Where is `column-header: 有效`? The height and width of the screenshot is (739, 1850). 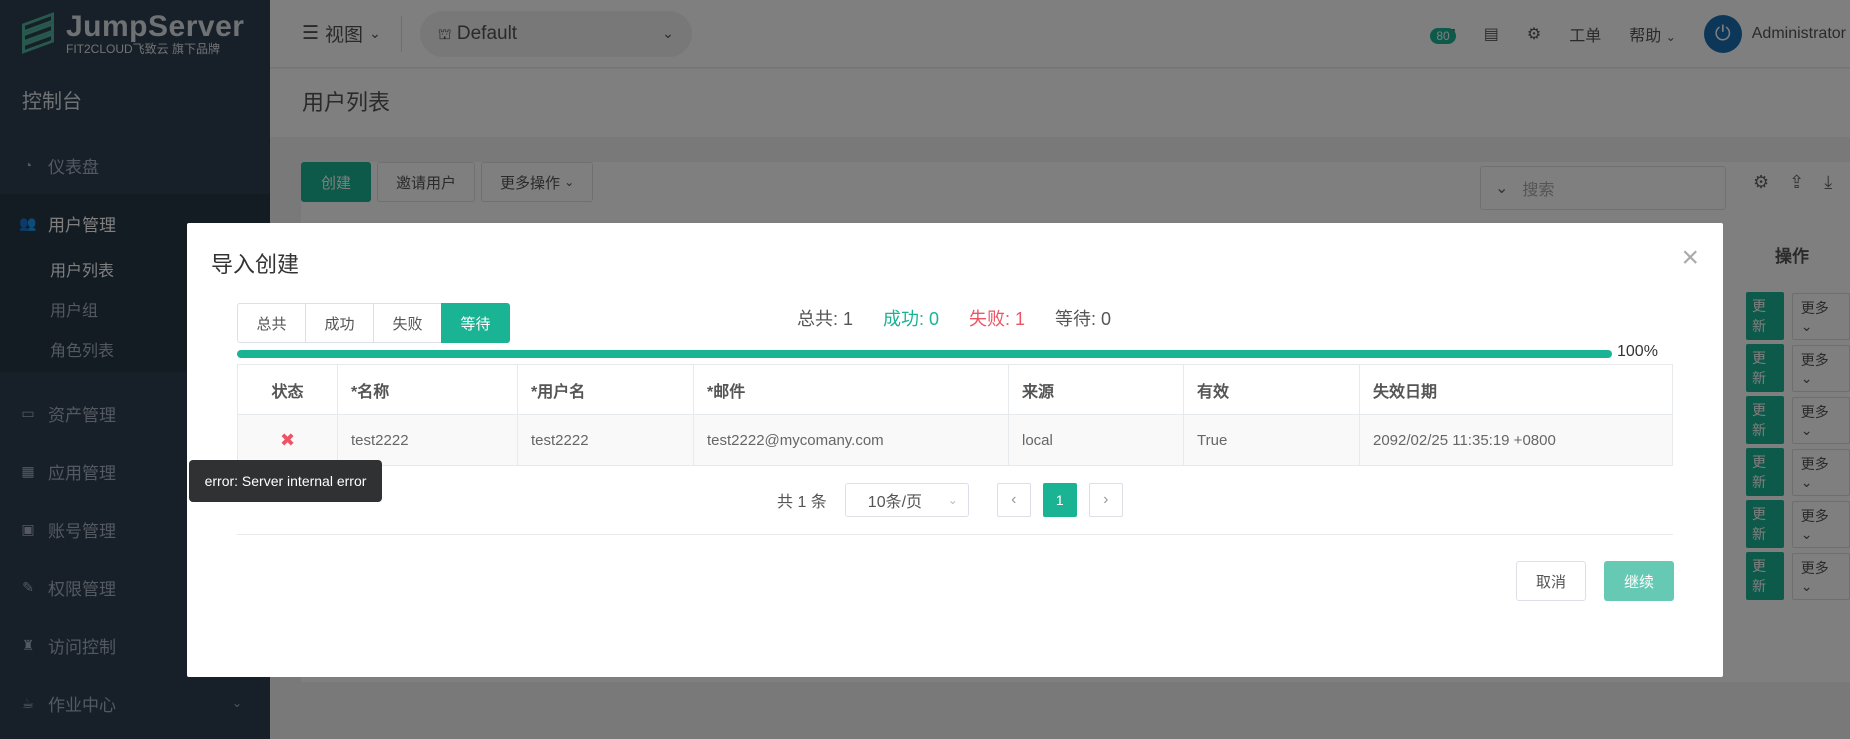 column-header: 有效 is located at coordinates (1272, 389).